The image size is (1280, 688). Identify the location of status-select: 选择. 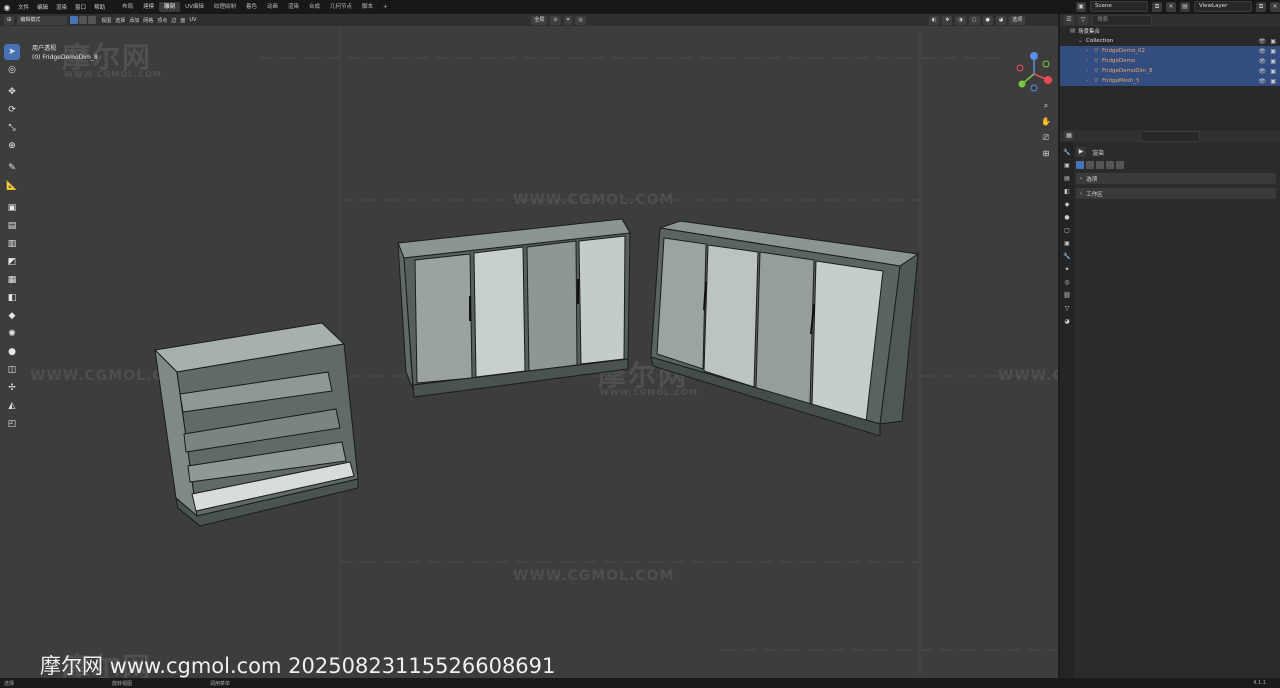
(9, 683).